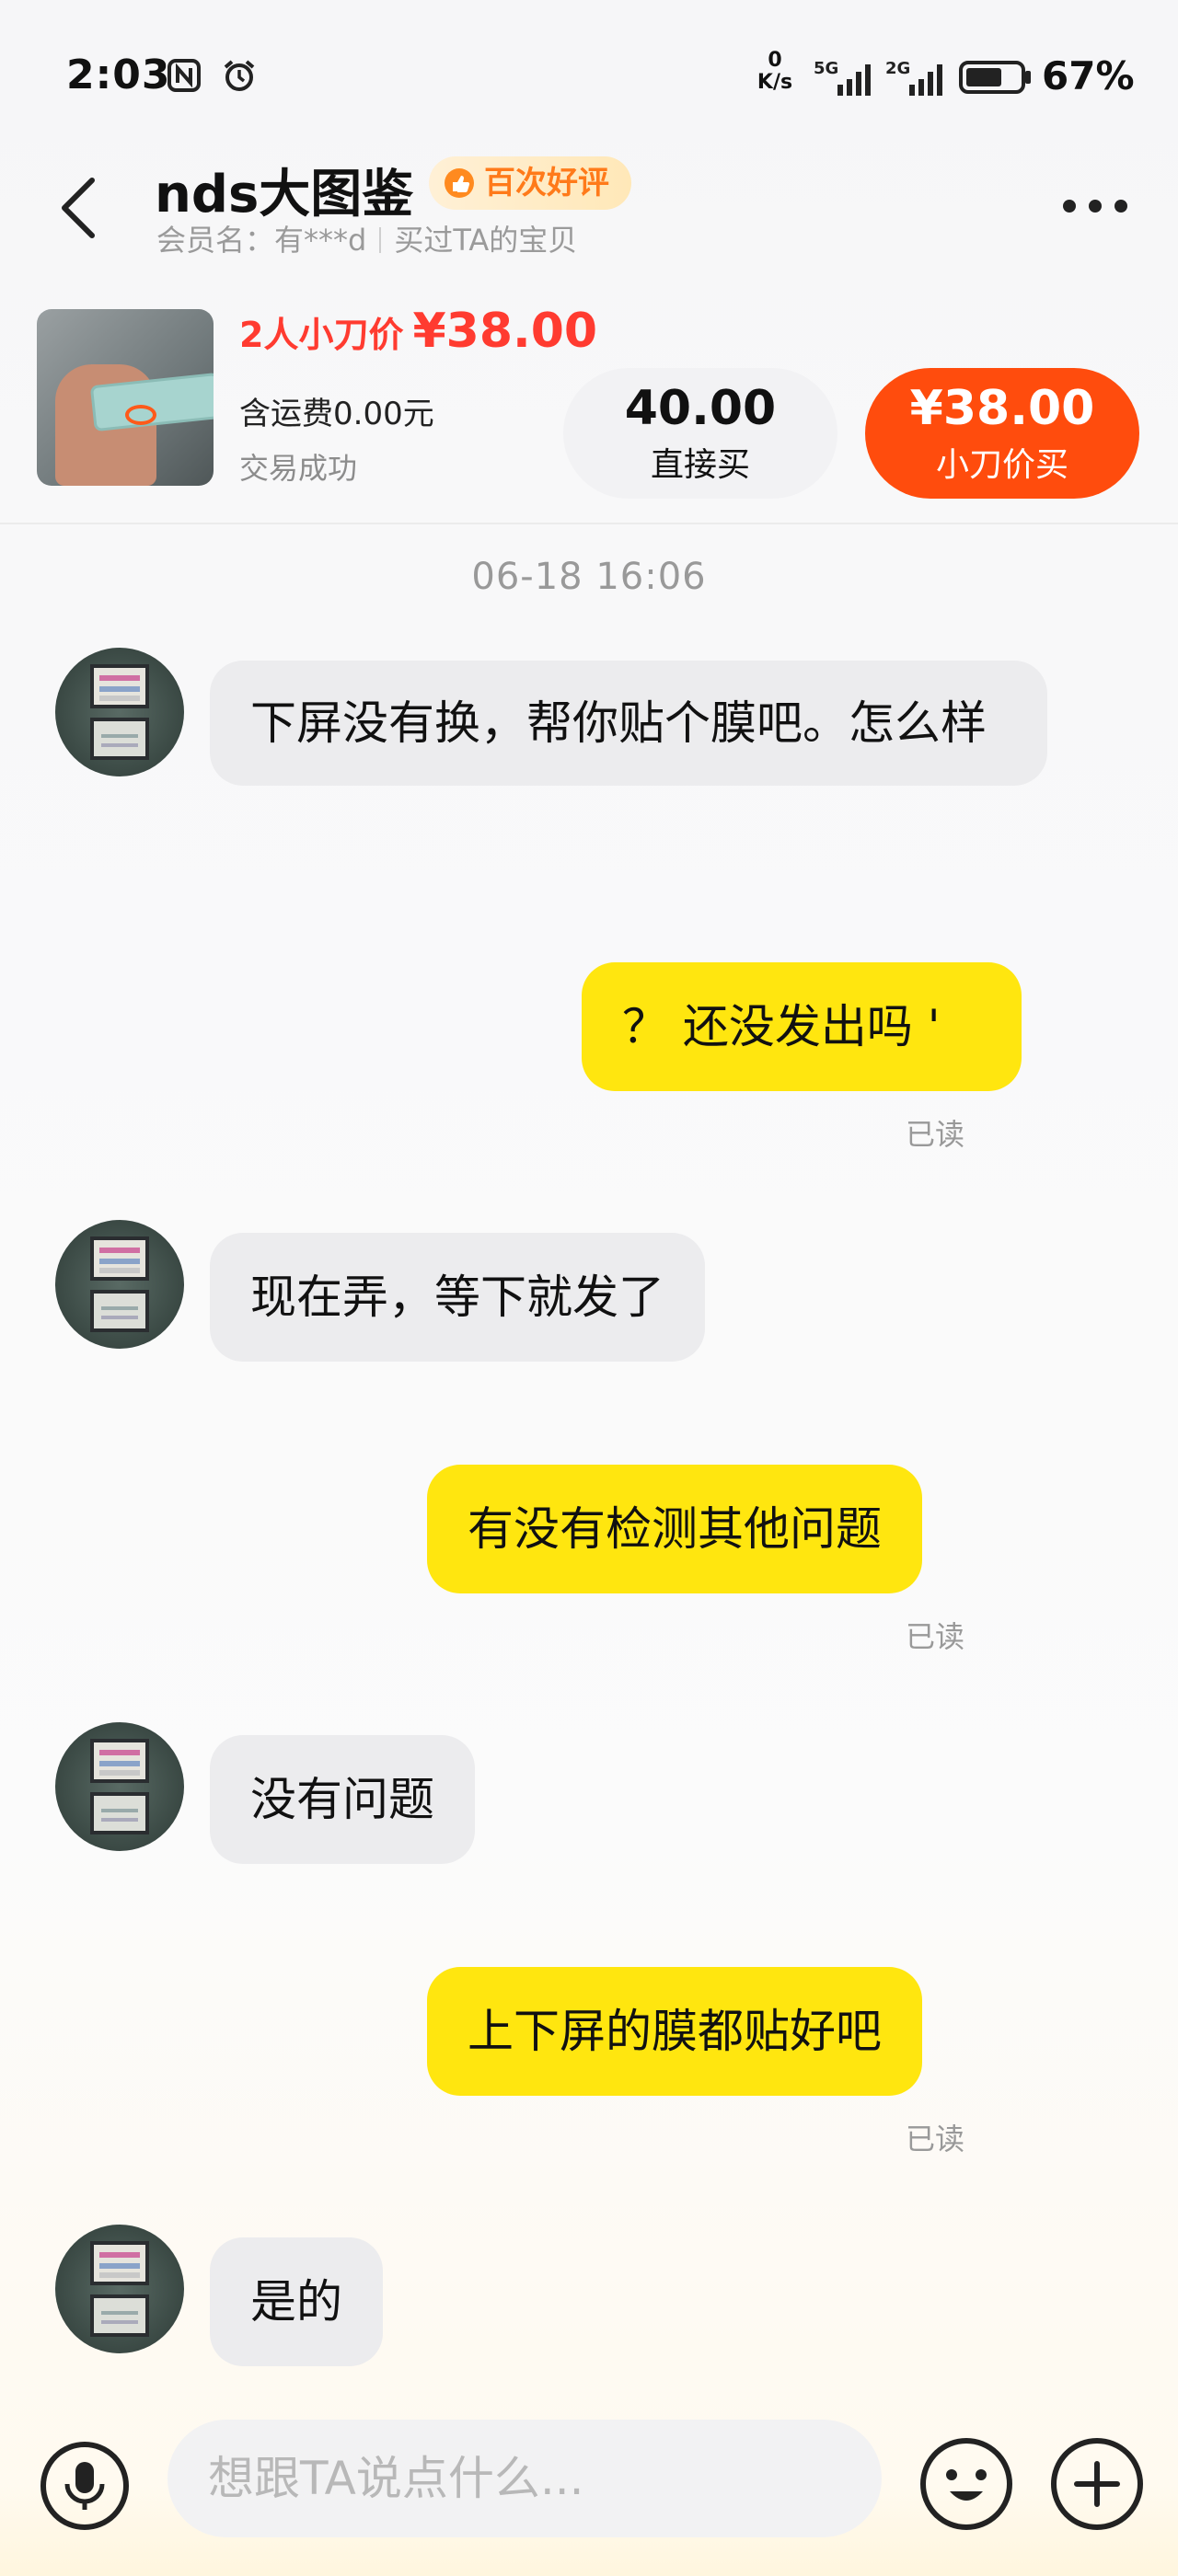 The height and width of the screenshot is (2576, 1178). I want to click on chat-header: nds大图鉴 百次好评 会员名：有***d 买过TA的宝贝, so click(589, 202).